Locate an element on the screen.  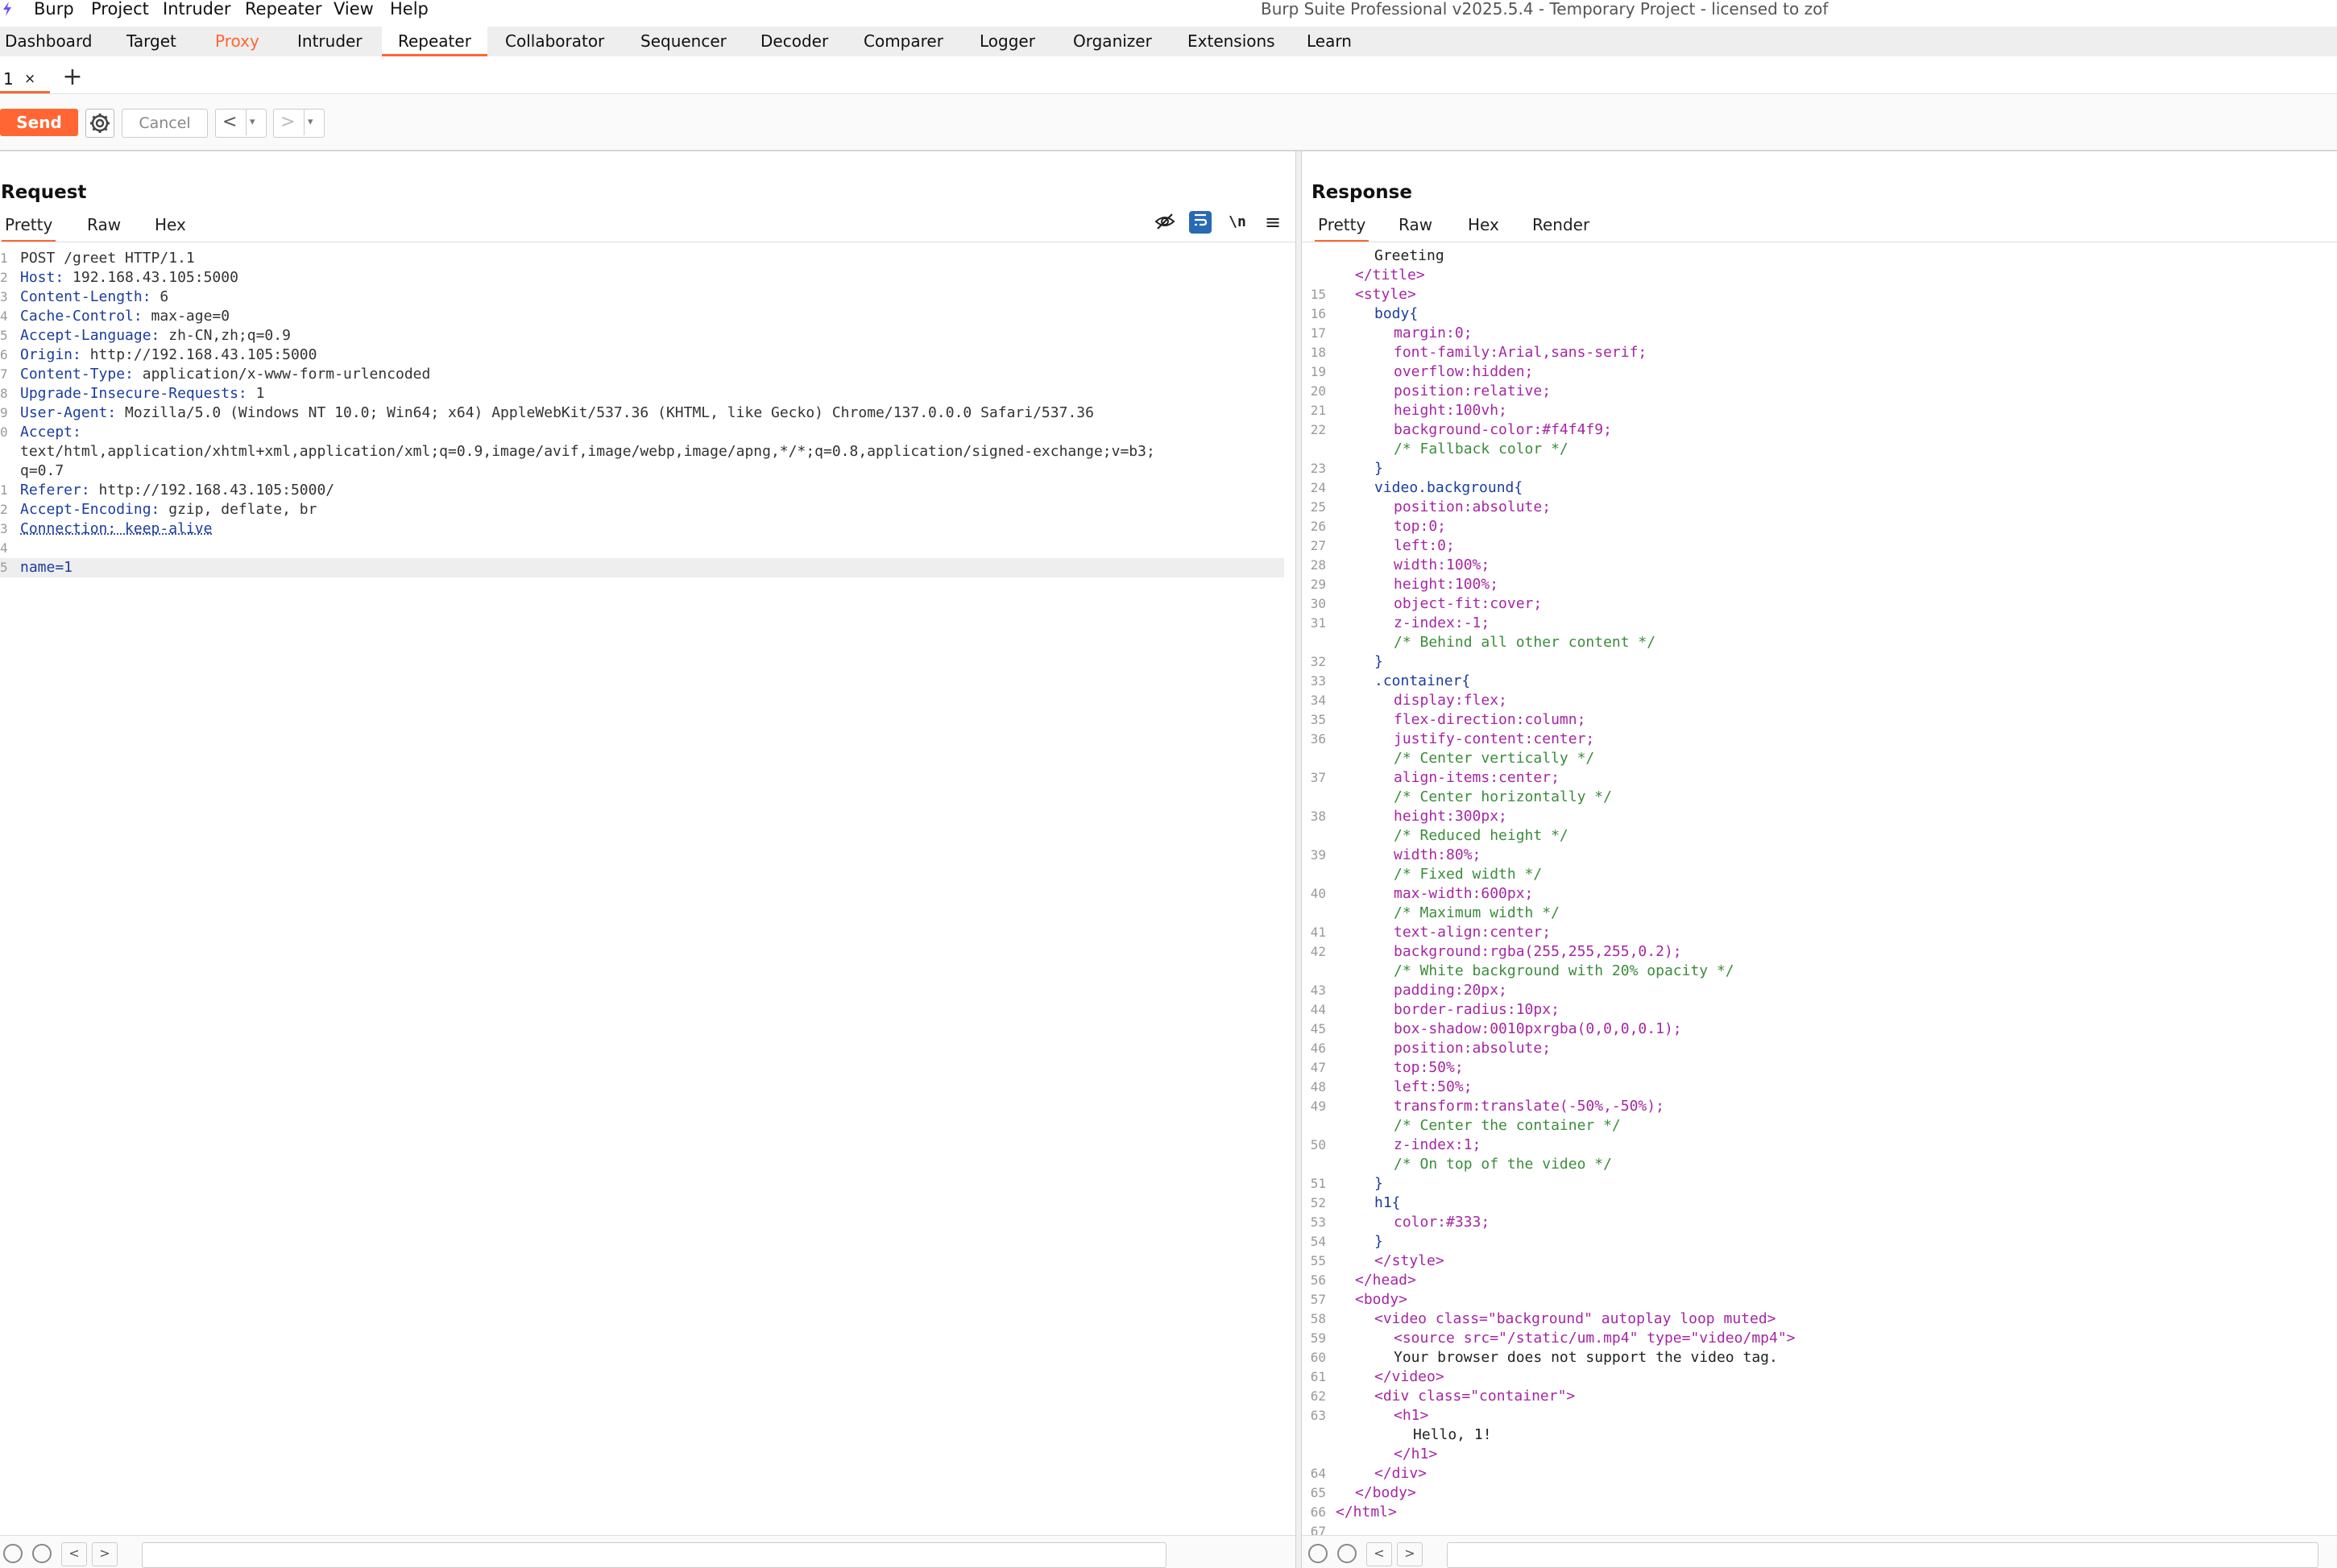
response-line: 53 color:#333; is located at coordinates (1400, 1222).